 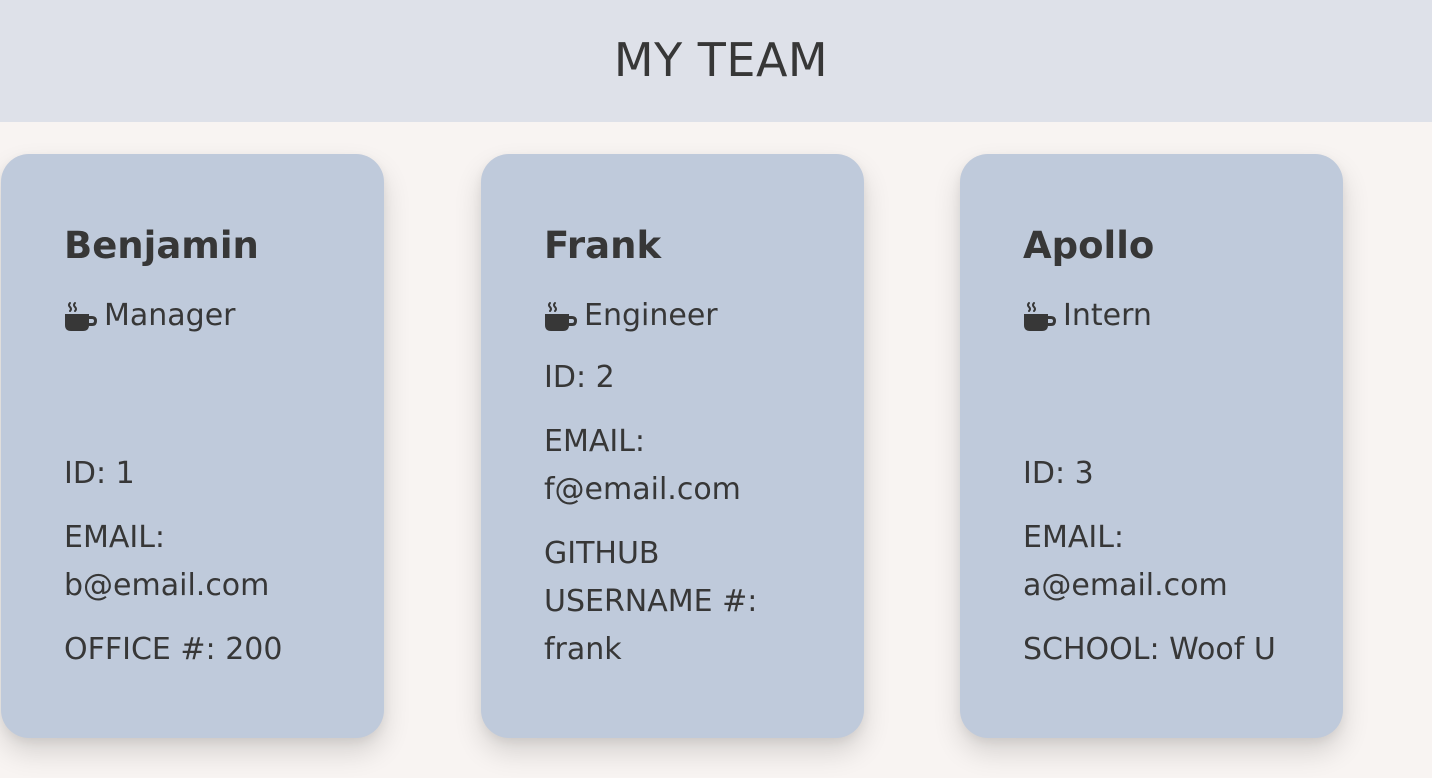 I want to click on page-title: MY TEAM, so click(x=721, y=60).